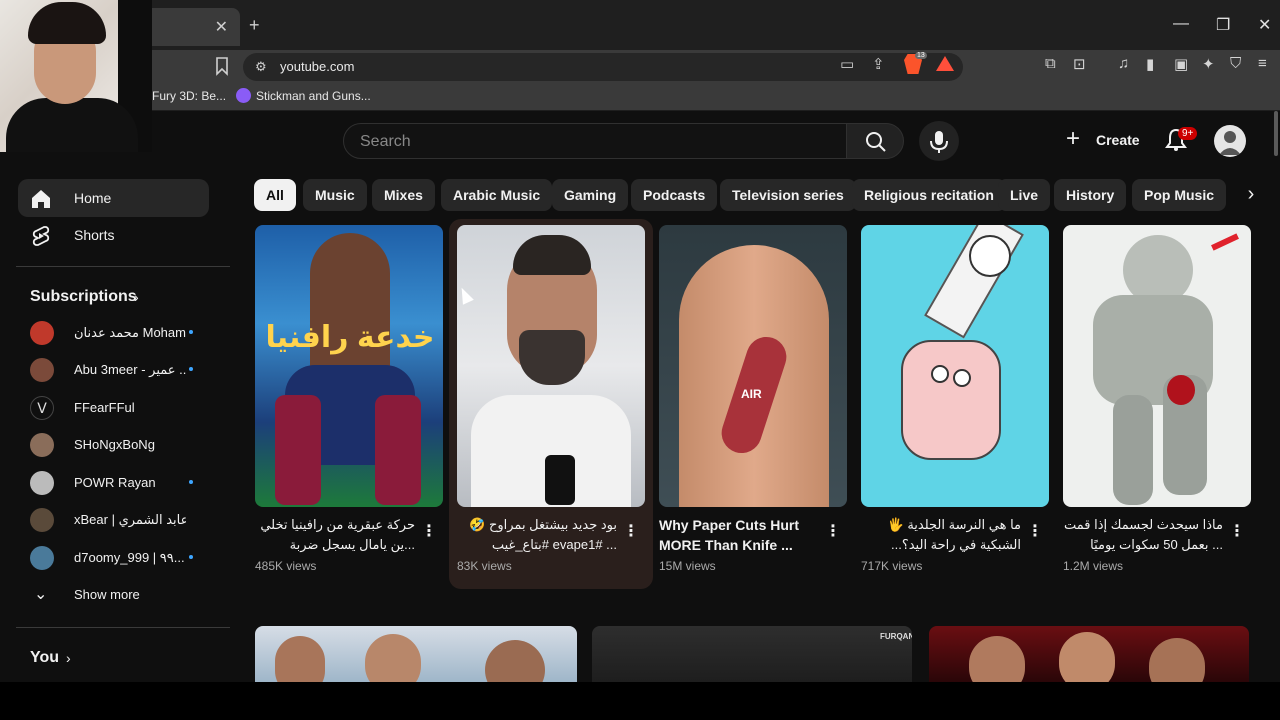 Image resolution: width=1280 pixels, height=720 pixels. Describe the element at coordinates (335, 195) in the screenshot. I see `chip-music: Music` at that location.